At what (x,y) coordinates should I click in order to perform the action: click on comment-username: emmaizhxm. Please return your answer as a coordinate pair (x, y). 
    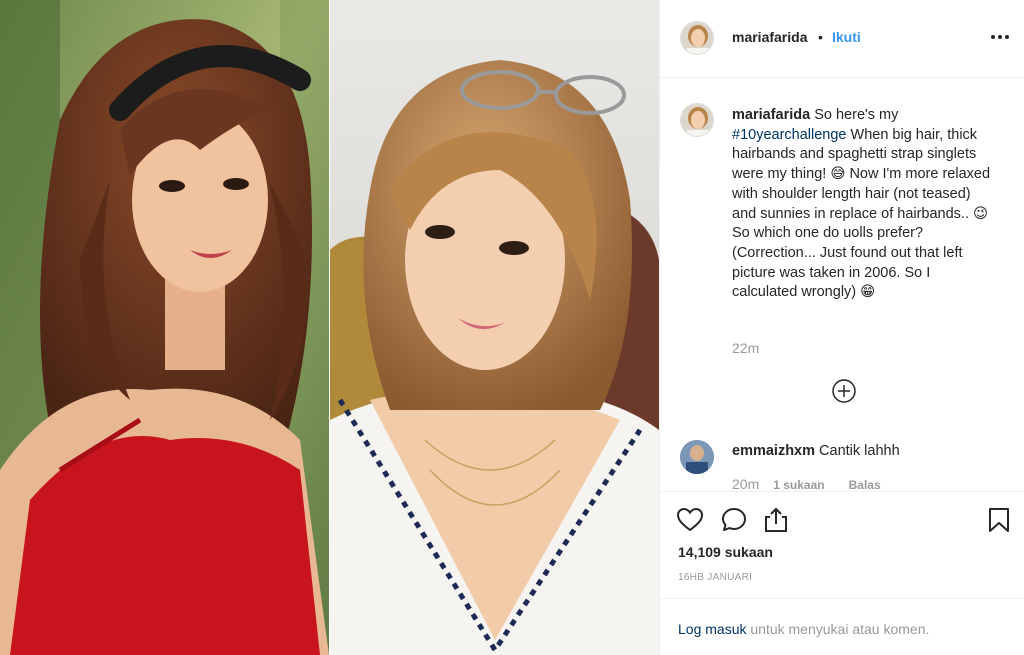
    Looking at the image, I should click on (773, 451).